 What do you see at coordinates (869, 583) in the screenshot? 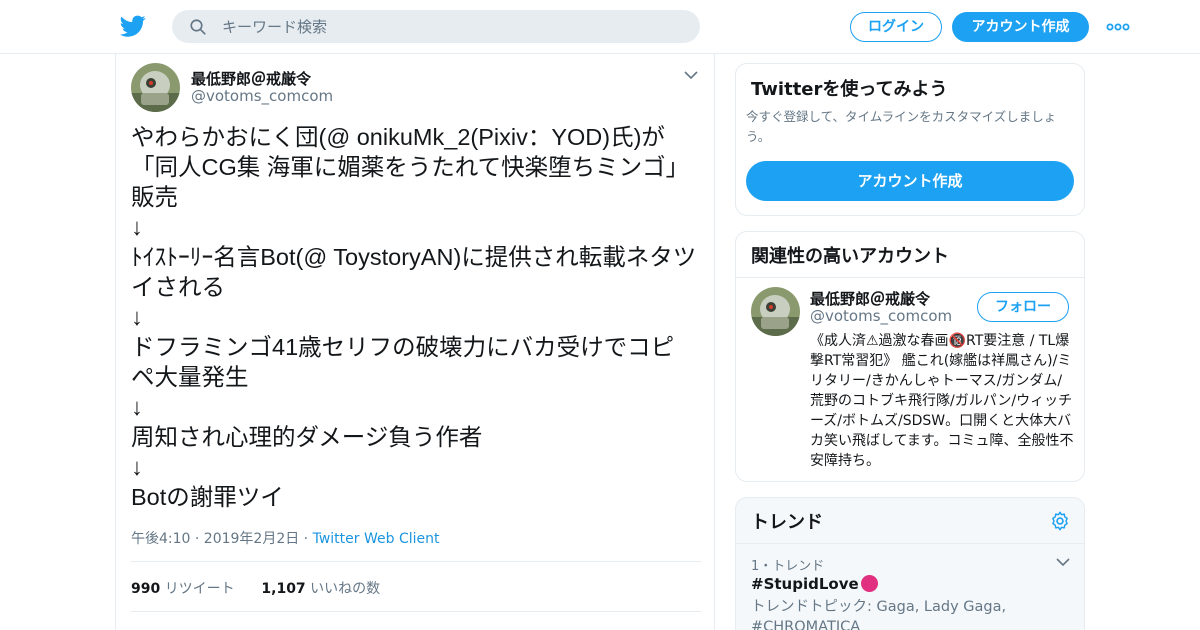
I see `trend-emoji-icon` at bounding box center [869, 583].